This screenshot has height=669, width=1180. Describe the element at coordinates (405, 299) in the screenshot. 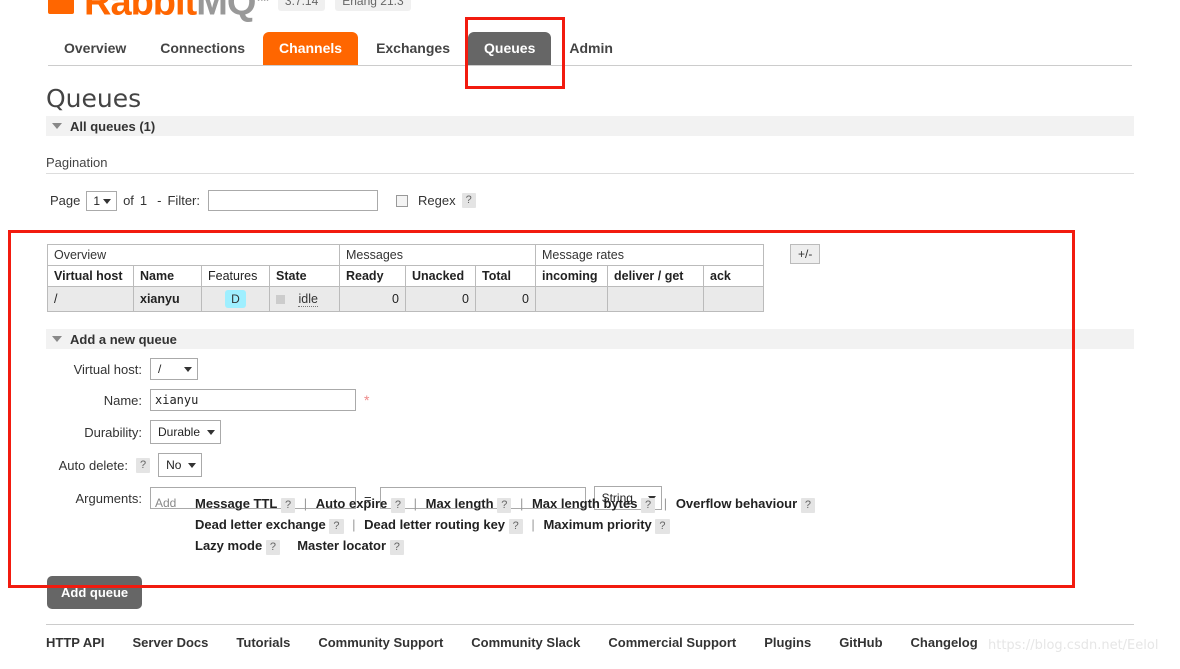

I see `table-row: / xianyu D idle 0 0 0` at that location.